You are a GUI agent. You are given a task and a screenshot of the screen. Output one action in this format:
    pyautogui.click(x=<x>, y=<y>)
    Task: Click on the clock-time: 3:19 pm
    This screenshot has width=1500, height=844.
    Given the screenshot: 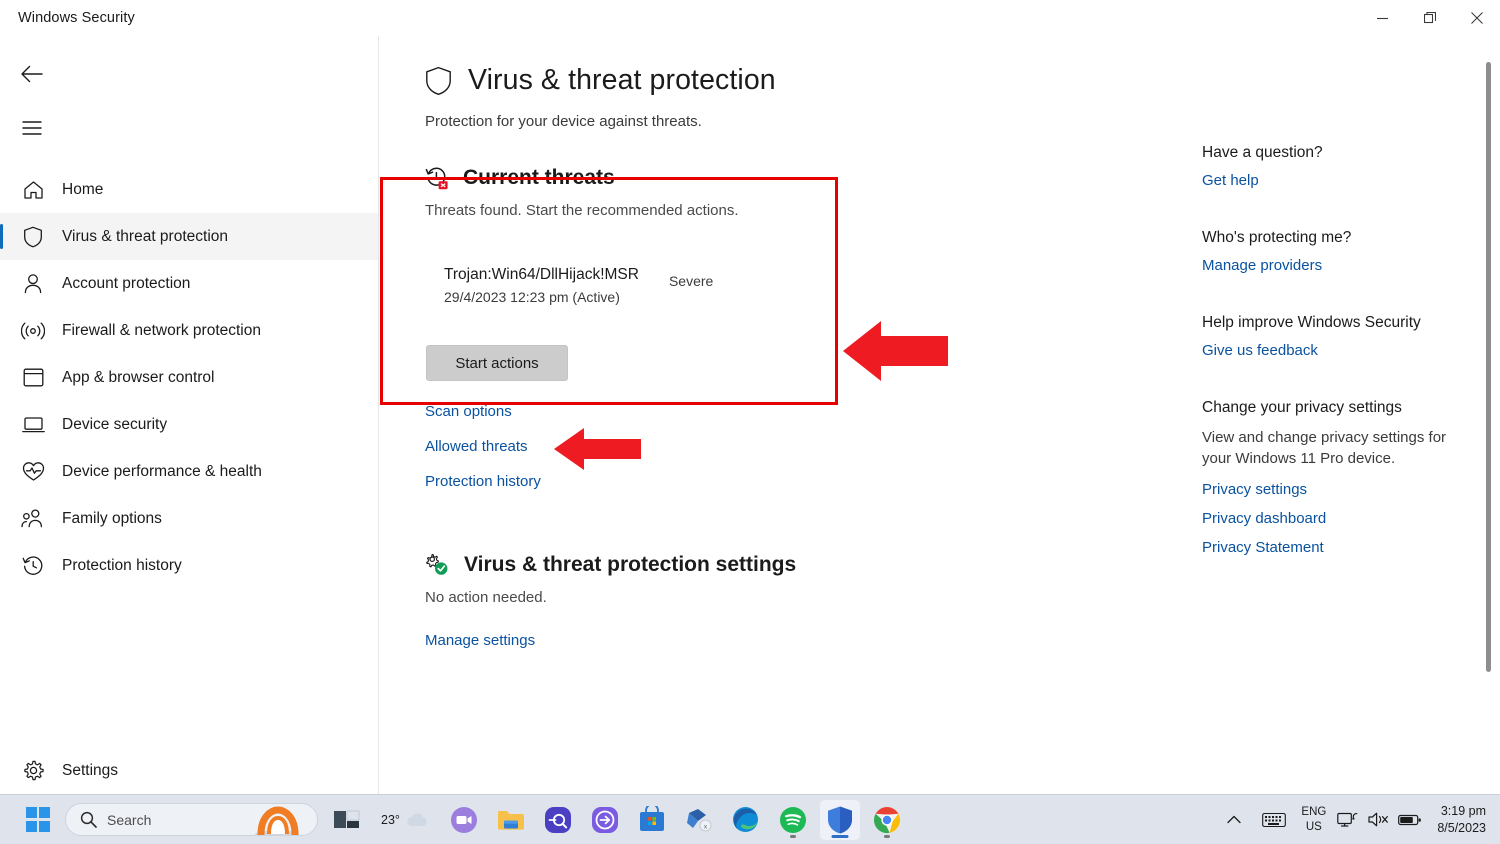 What is the action you would take?
    pyautogui.click(x=1463, y=811)
    